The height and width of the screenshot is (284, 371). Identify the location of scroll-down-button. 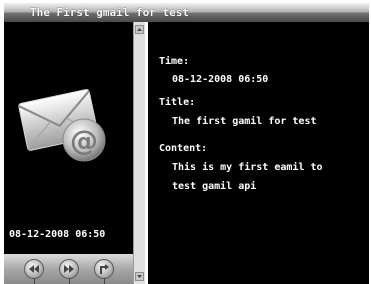
(139, 276).